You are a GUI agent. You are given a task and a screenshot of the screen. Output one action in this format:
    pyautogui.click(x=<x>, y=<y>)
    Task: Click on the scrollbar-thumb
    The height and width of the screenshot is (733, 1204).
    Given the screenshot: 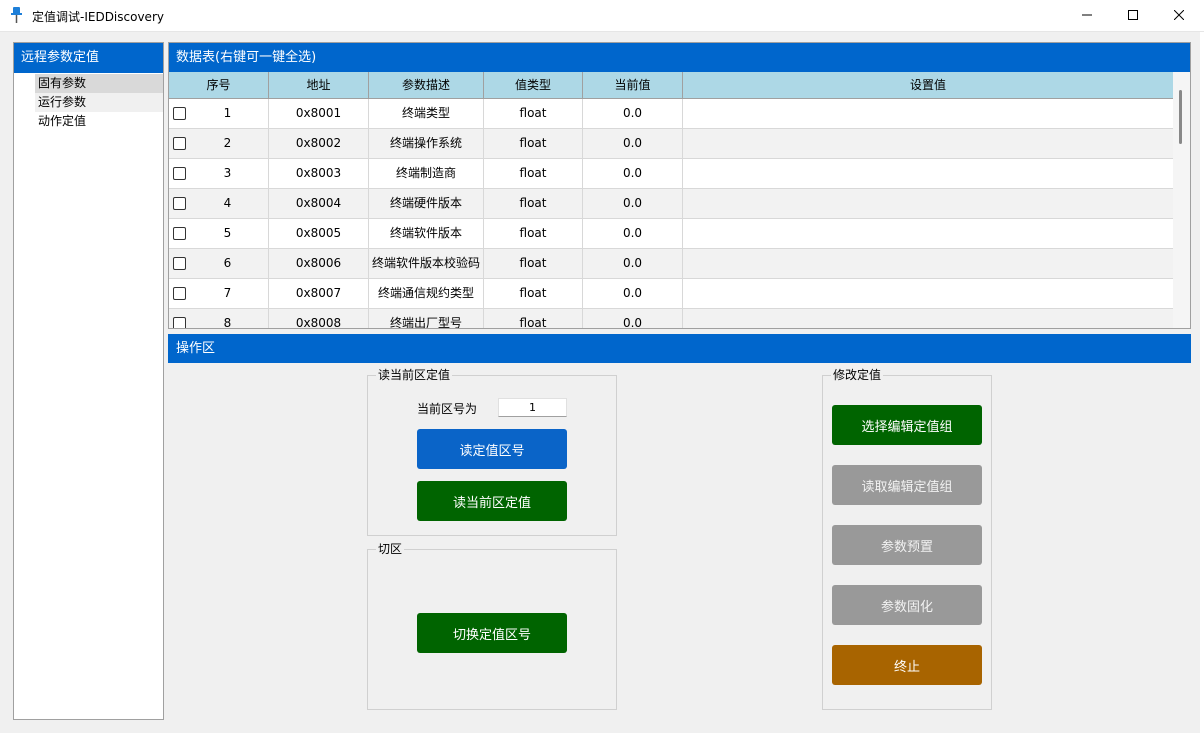 What is the action you would take?
    pyautogui.click(x=1180, y=117)
    